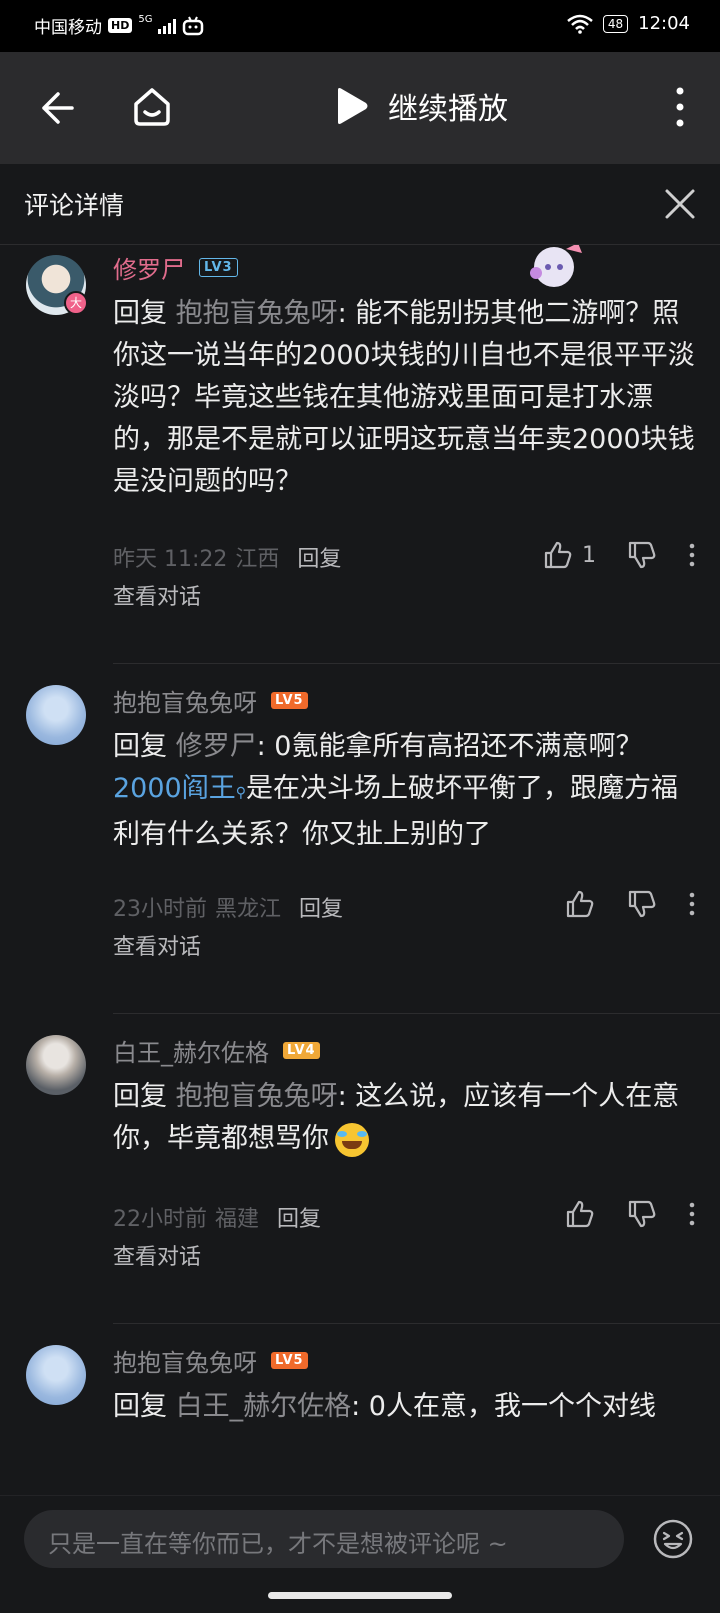 Image resolution: width=720 pixels, height=1613 pixels. I want to click on status-left: 中国移动 HD 5G, so click(119, 25).